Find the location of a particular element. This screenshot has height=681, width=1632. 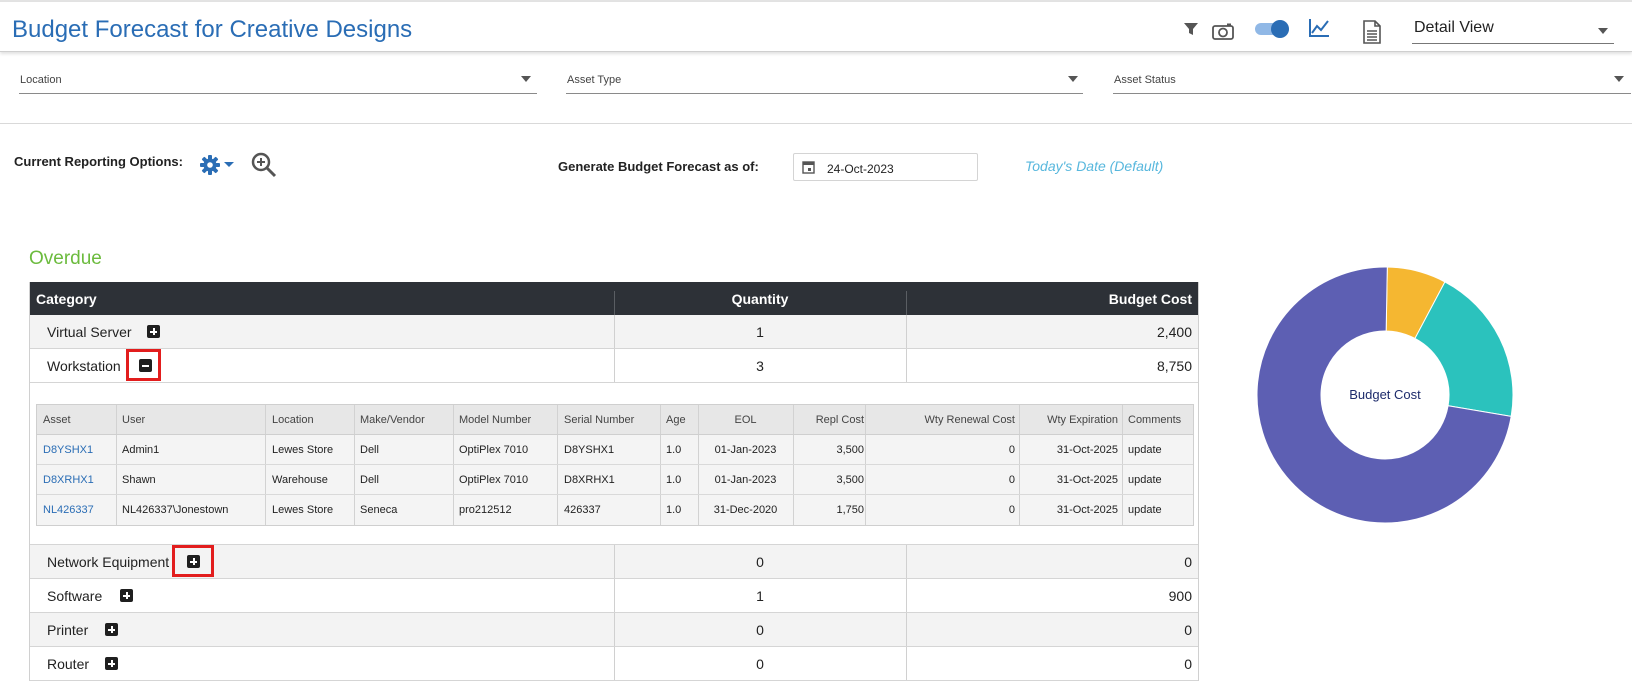

category-label: Network Equipment is located at coordinates (108, 562).